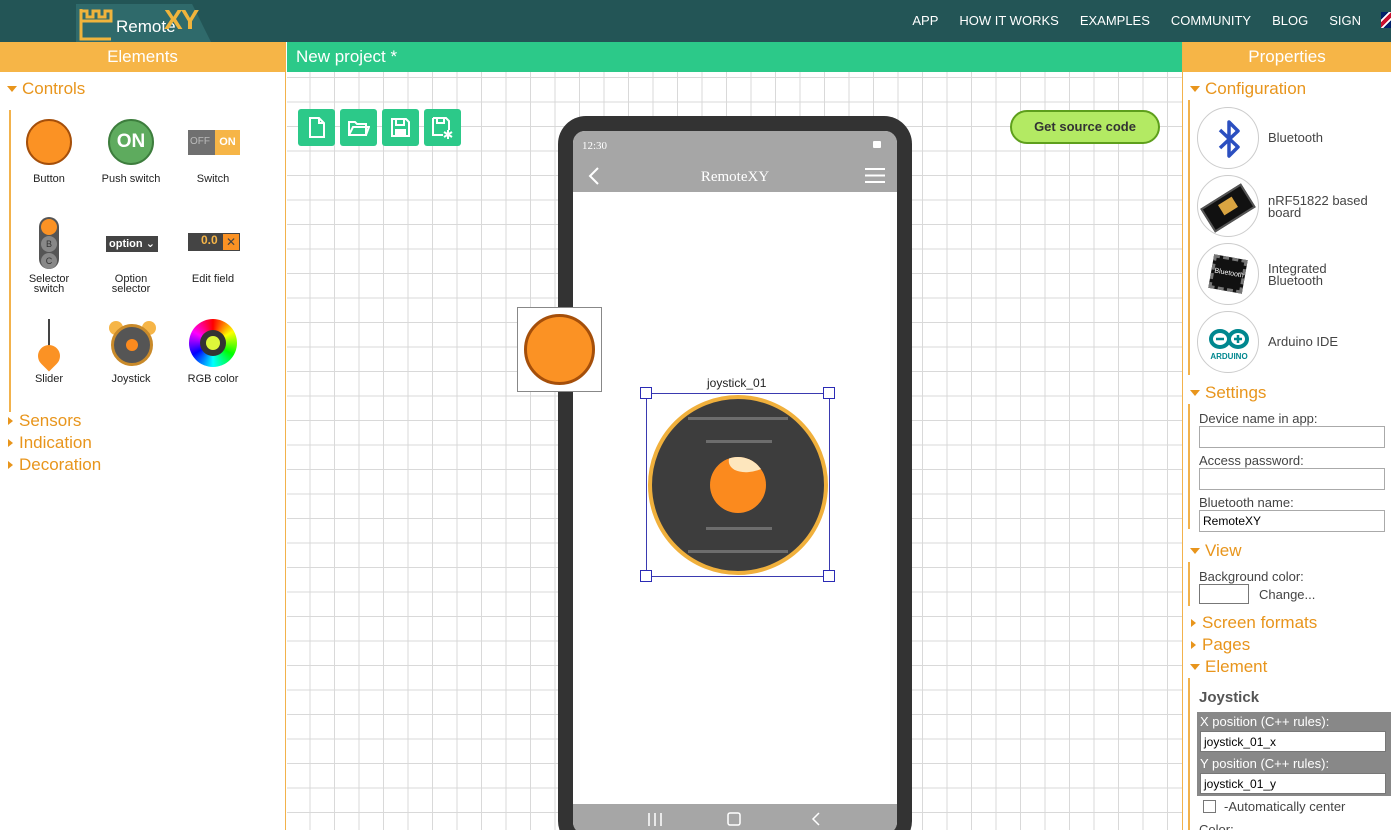  What do you see at coordinates (1293, 741) in the screenshot?
I see `x-position-input: joystick_01_x` at bounding box center [1293, 741].